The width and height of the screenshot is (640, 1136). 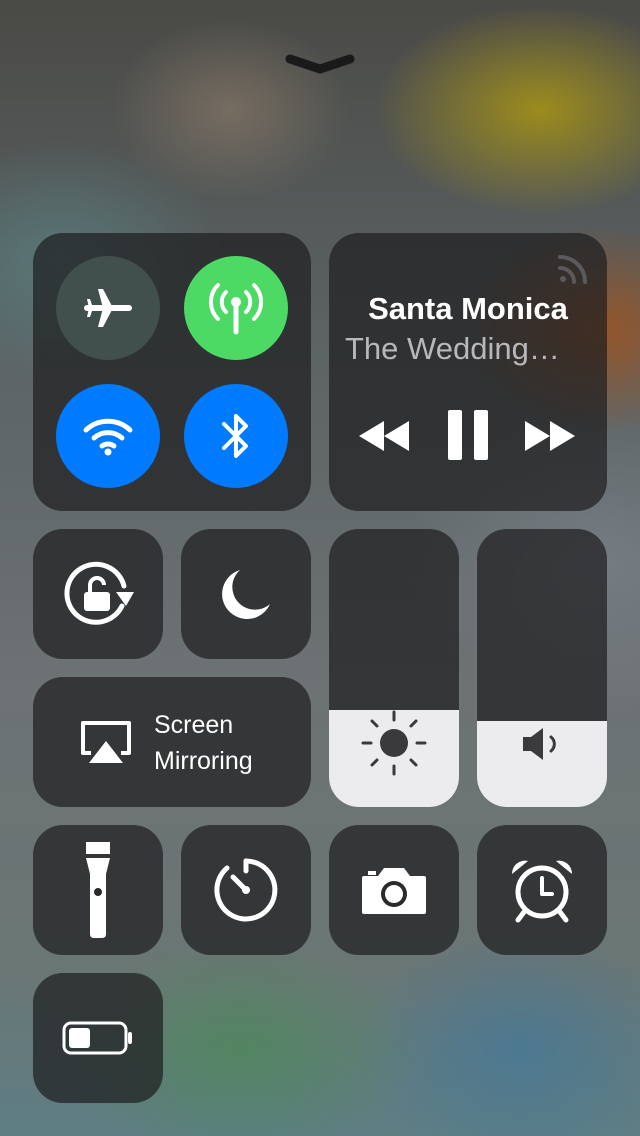 I want to click on do-not-disturb-button, so click(x=246, y=594).